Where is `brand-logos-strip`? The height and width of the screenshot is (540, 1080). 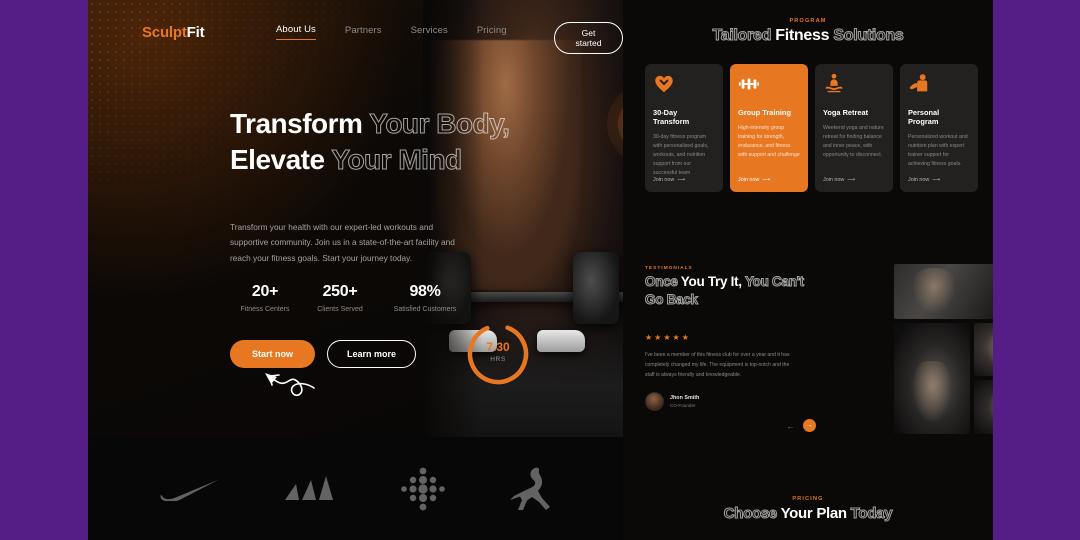 brand-logos-strip is located at coordinates (355, 488).